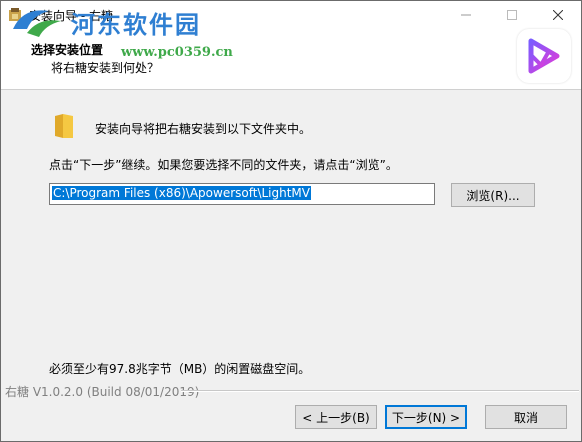 Image resolution: width=582 pixels, height=442 pixels. Describe the element at coordinates (102, 392) in the screenshot. I see `version-label: 右糖 V1.0.2.0 (Build 08/01/2019)` at that location.